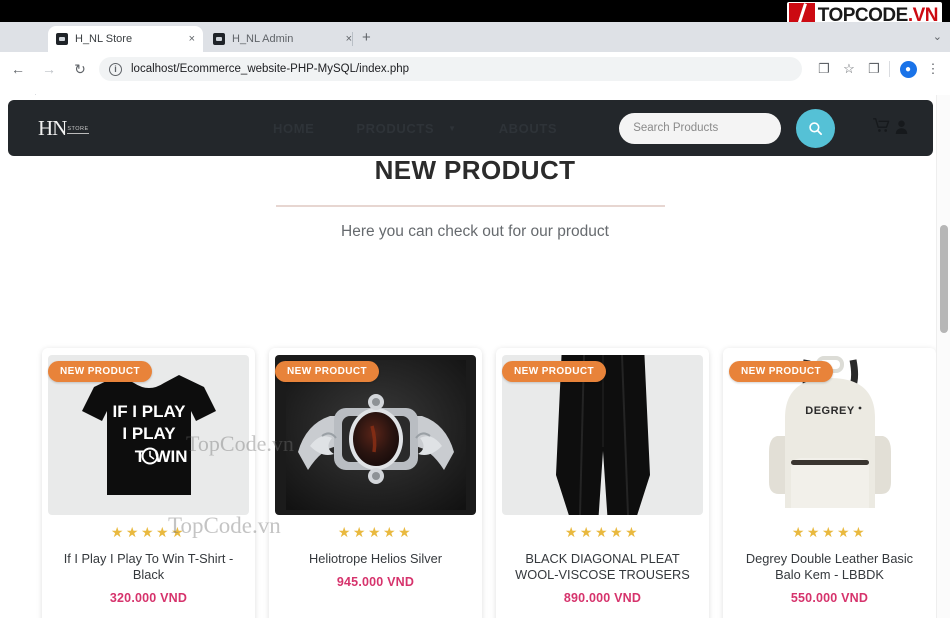 This screenshot has height=618, width=950. I want to click on cart-and-account, so click(890, 128).